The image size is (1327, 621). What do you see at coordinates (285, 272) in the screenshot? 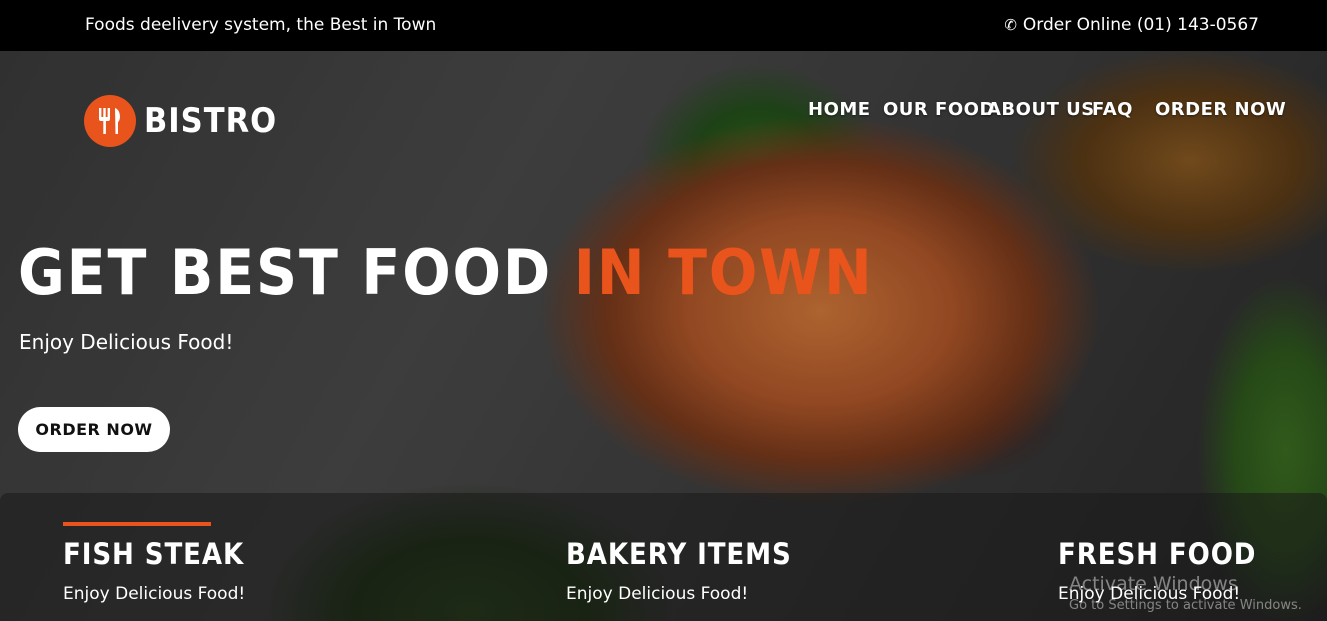
I see `headline-main: GET BEST FOOD` at bounding box center [285, 272].